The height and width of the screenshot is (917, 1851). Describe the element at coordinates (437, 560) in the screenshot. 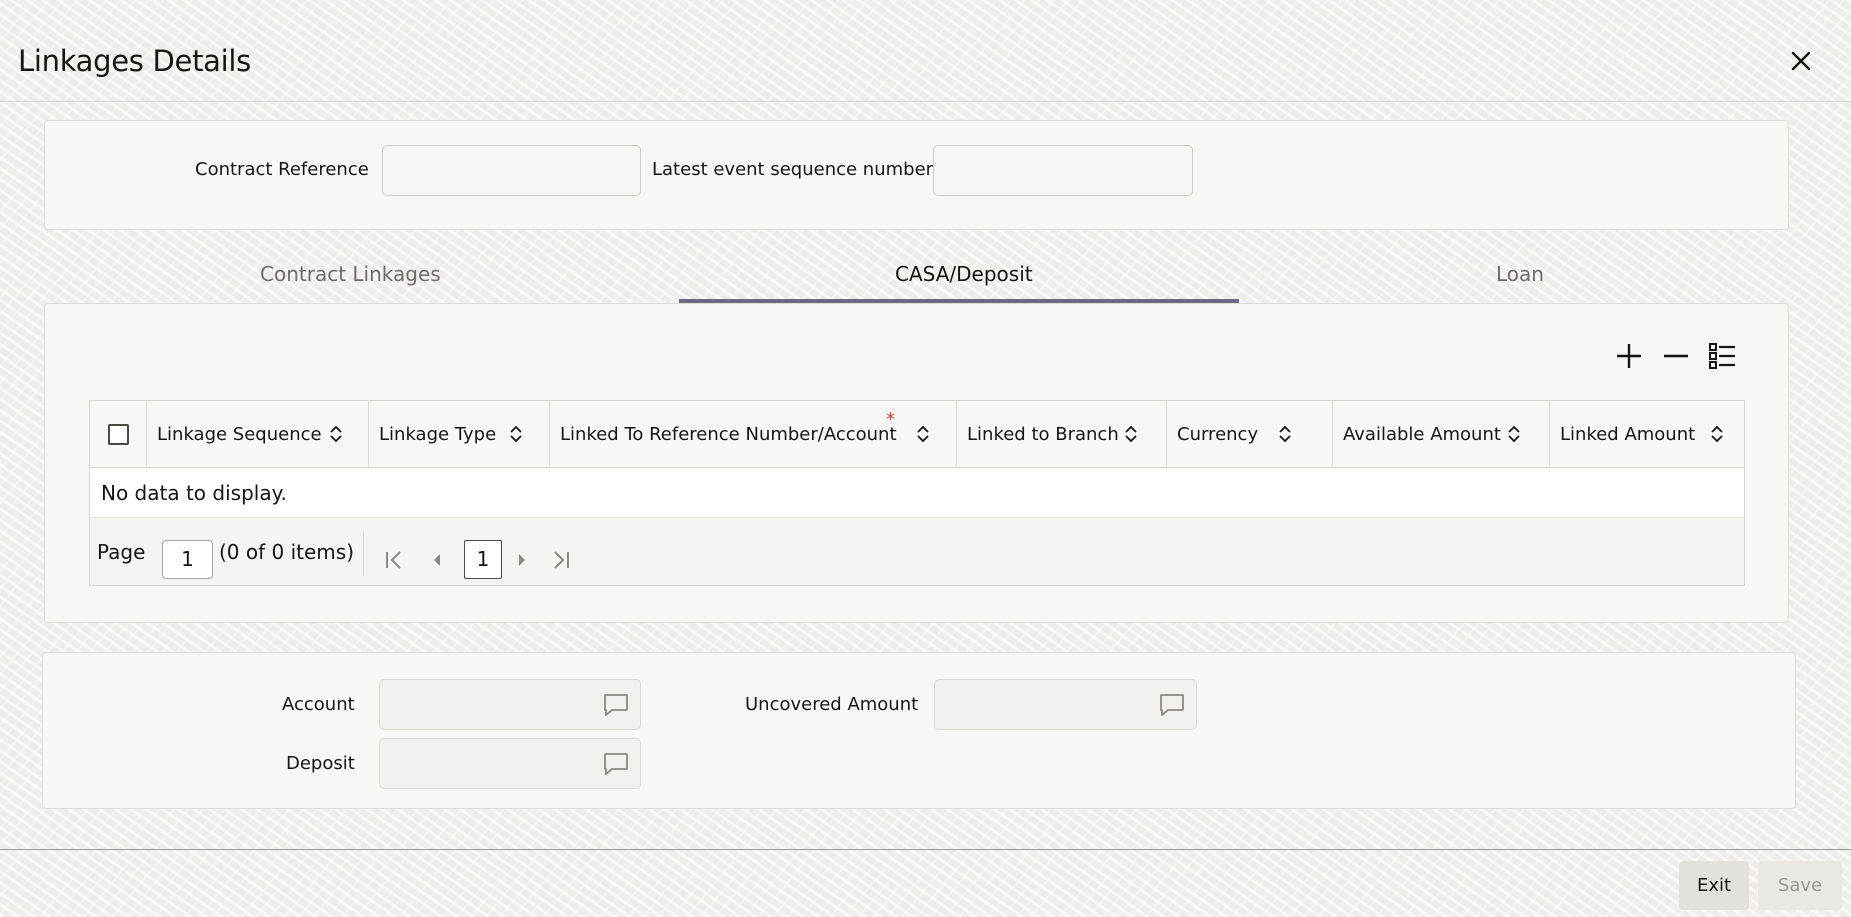

I see `previous-page-icon` at that location.